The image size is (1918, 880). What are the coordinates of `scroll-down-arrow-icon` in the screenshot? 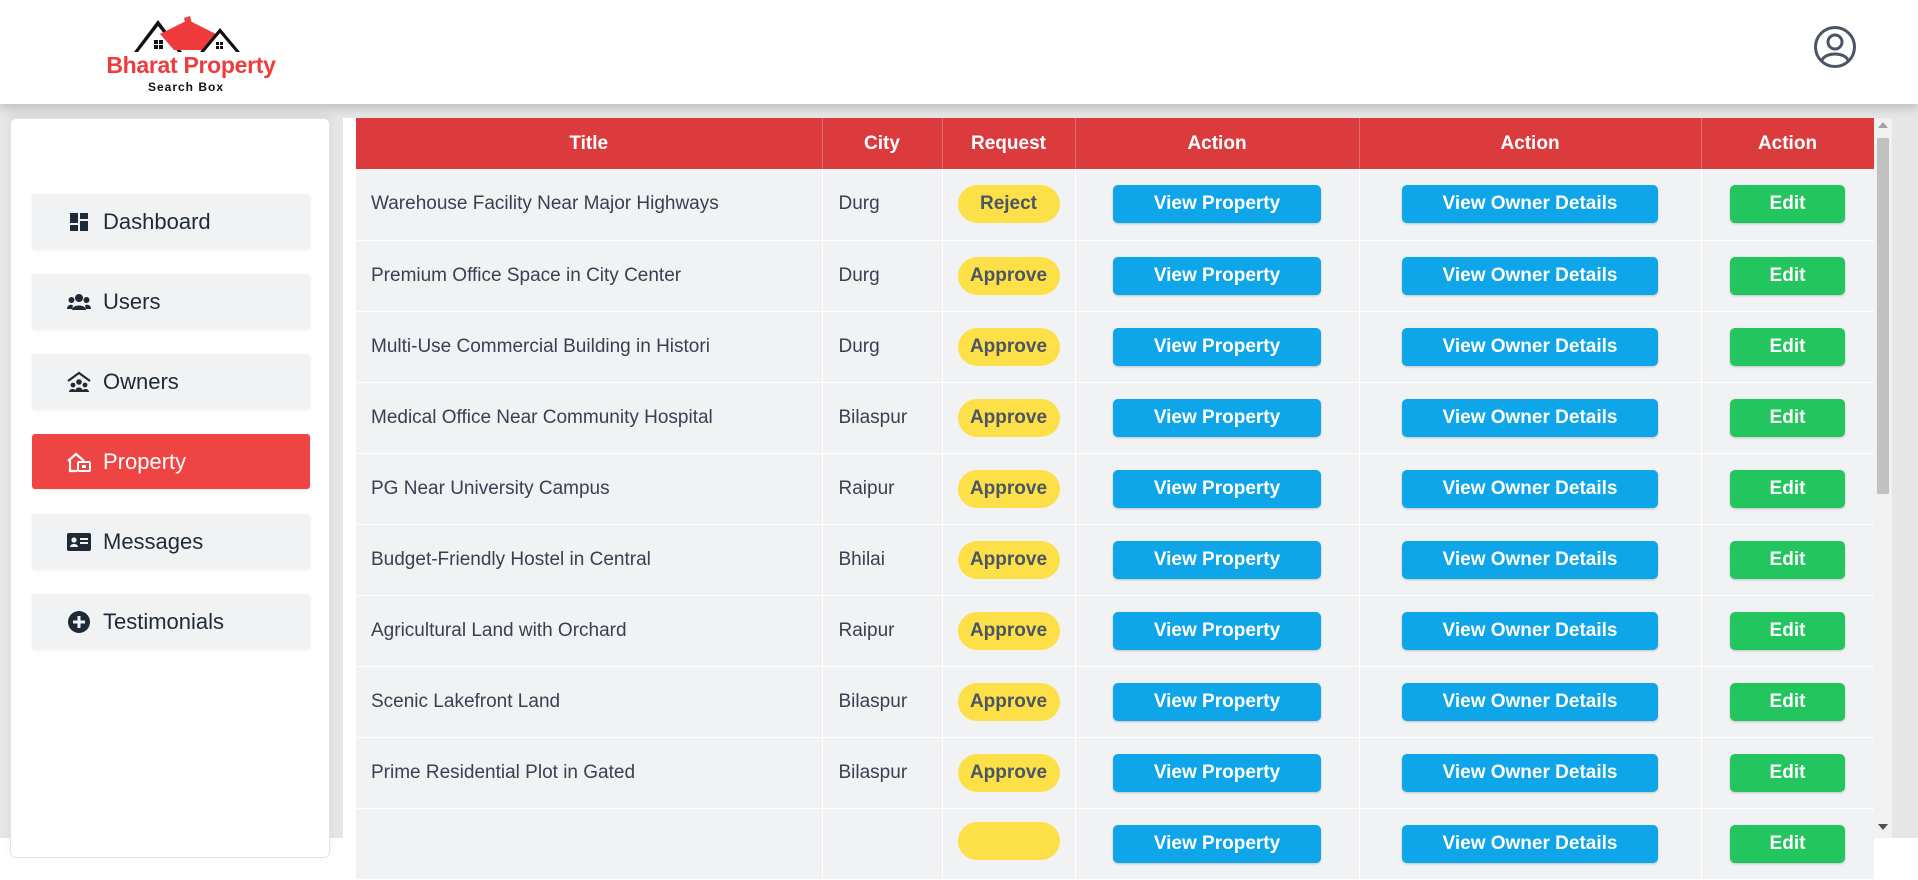 It's located at (1883, 827).